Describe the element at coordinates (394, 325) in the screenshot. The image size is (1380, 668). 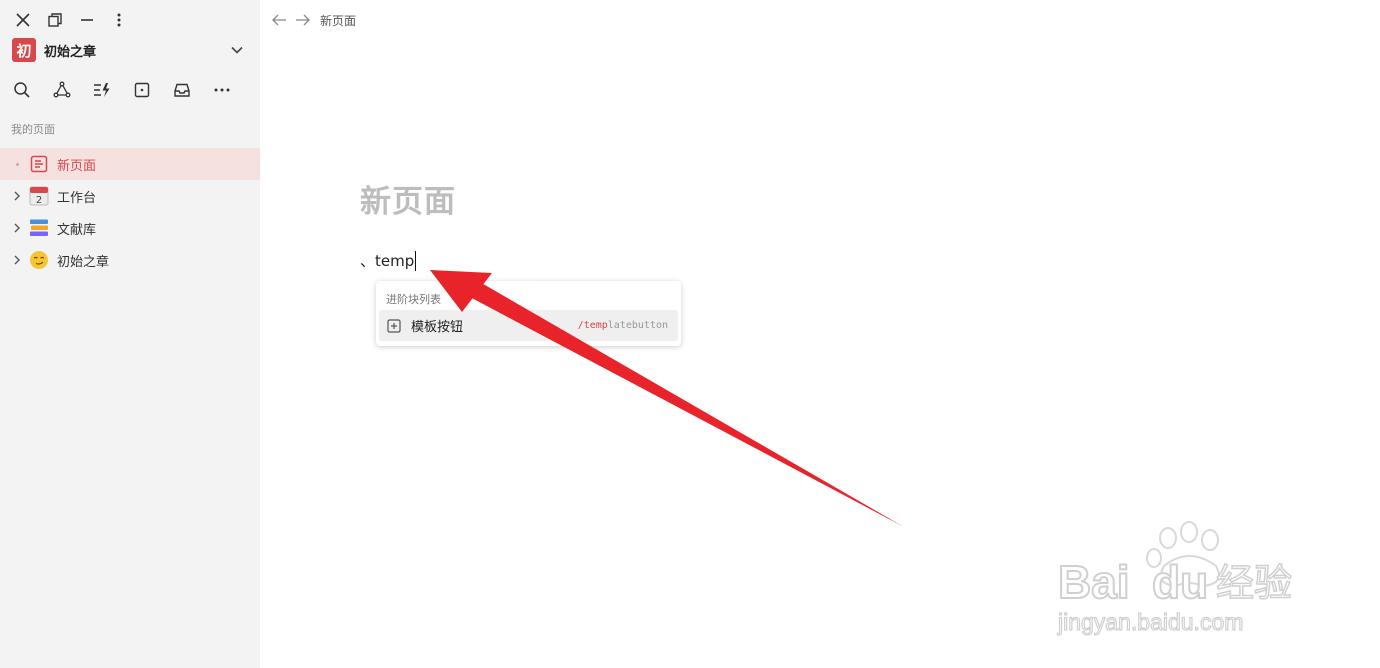
I see `plus-square-icon` at that location.